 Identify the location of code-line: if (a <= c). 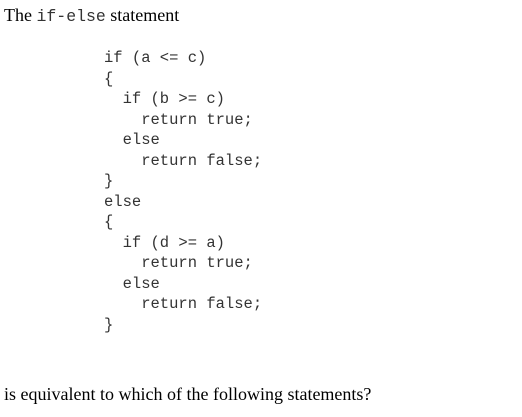
(155, 58).